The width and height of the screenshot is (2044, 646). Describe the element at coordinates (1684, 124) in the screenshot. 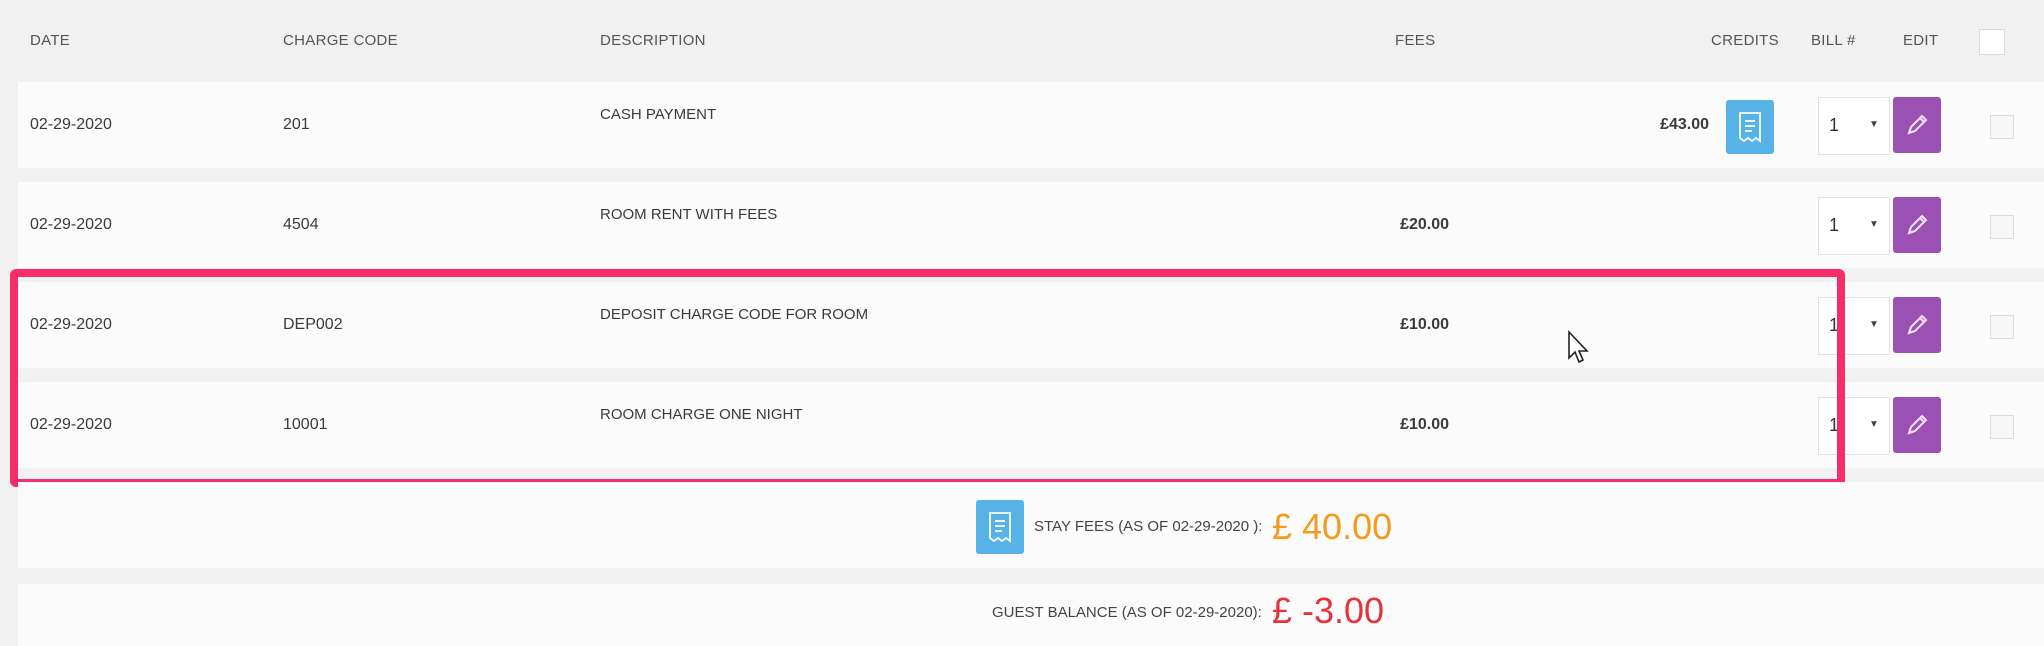

I see `row-credit: £43.00` at that location.